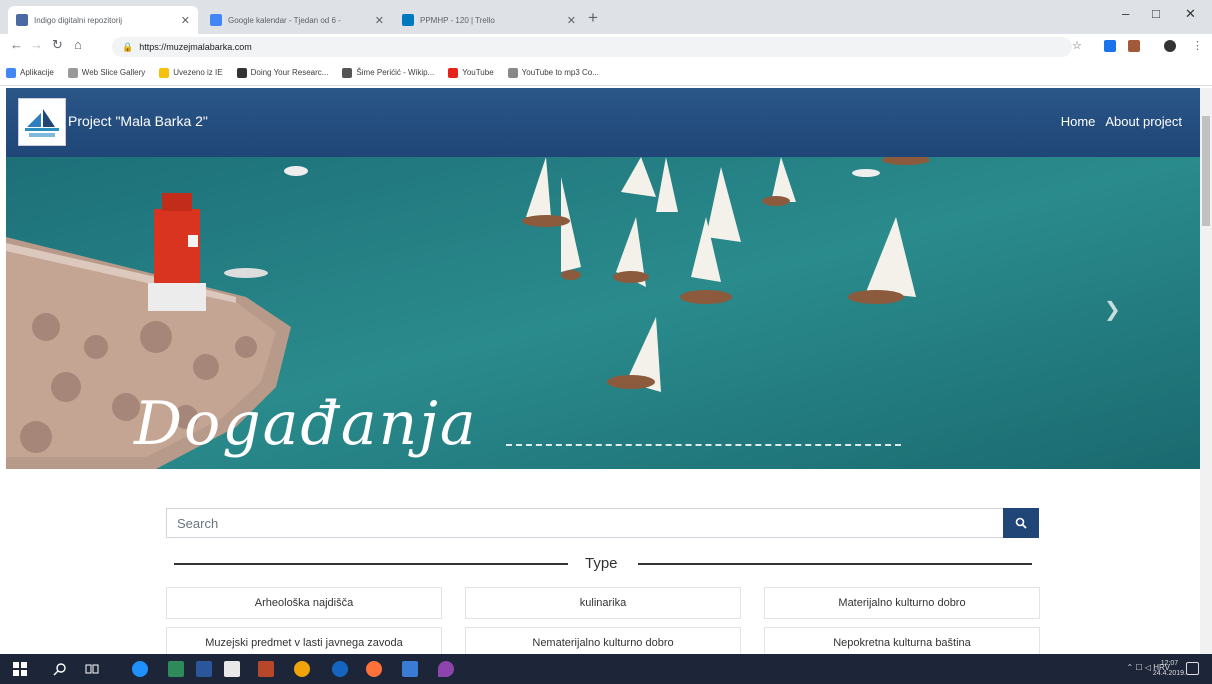 Image resolution: width=1212 pixels, height=684 pixels. I want to click on app-icon, so click(340, 669).